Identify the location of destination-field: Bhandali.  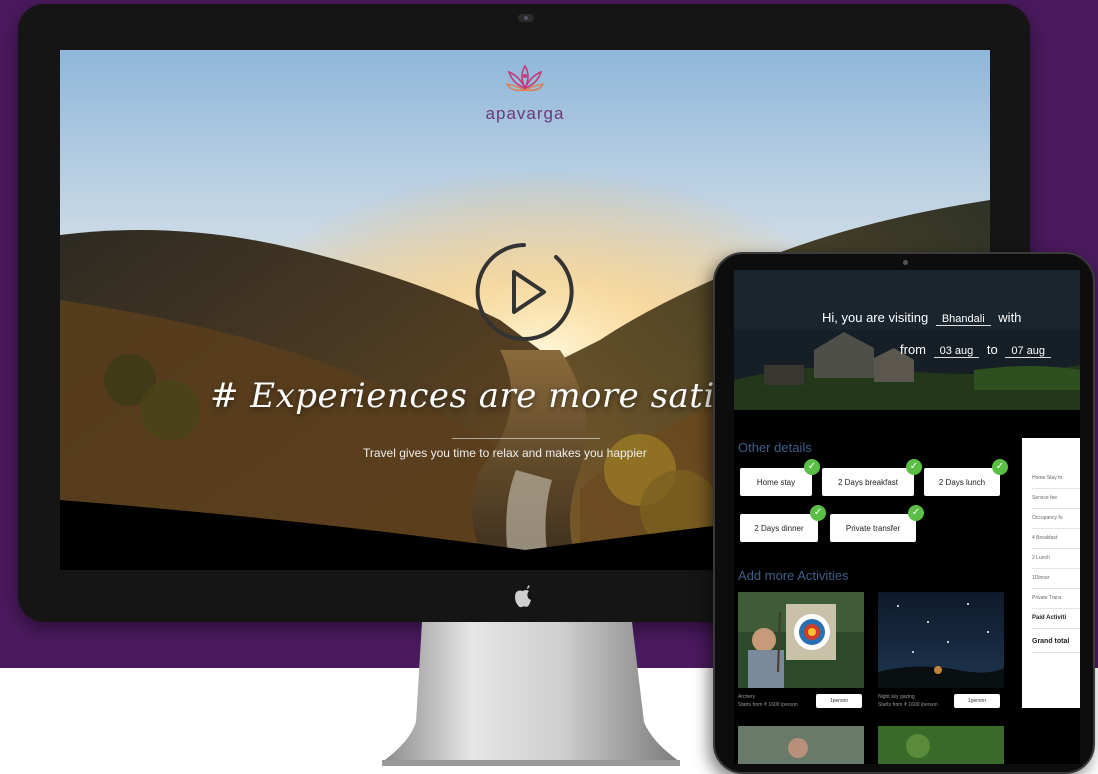
(963, 319).